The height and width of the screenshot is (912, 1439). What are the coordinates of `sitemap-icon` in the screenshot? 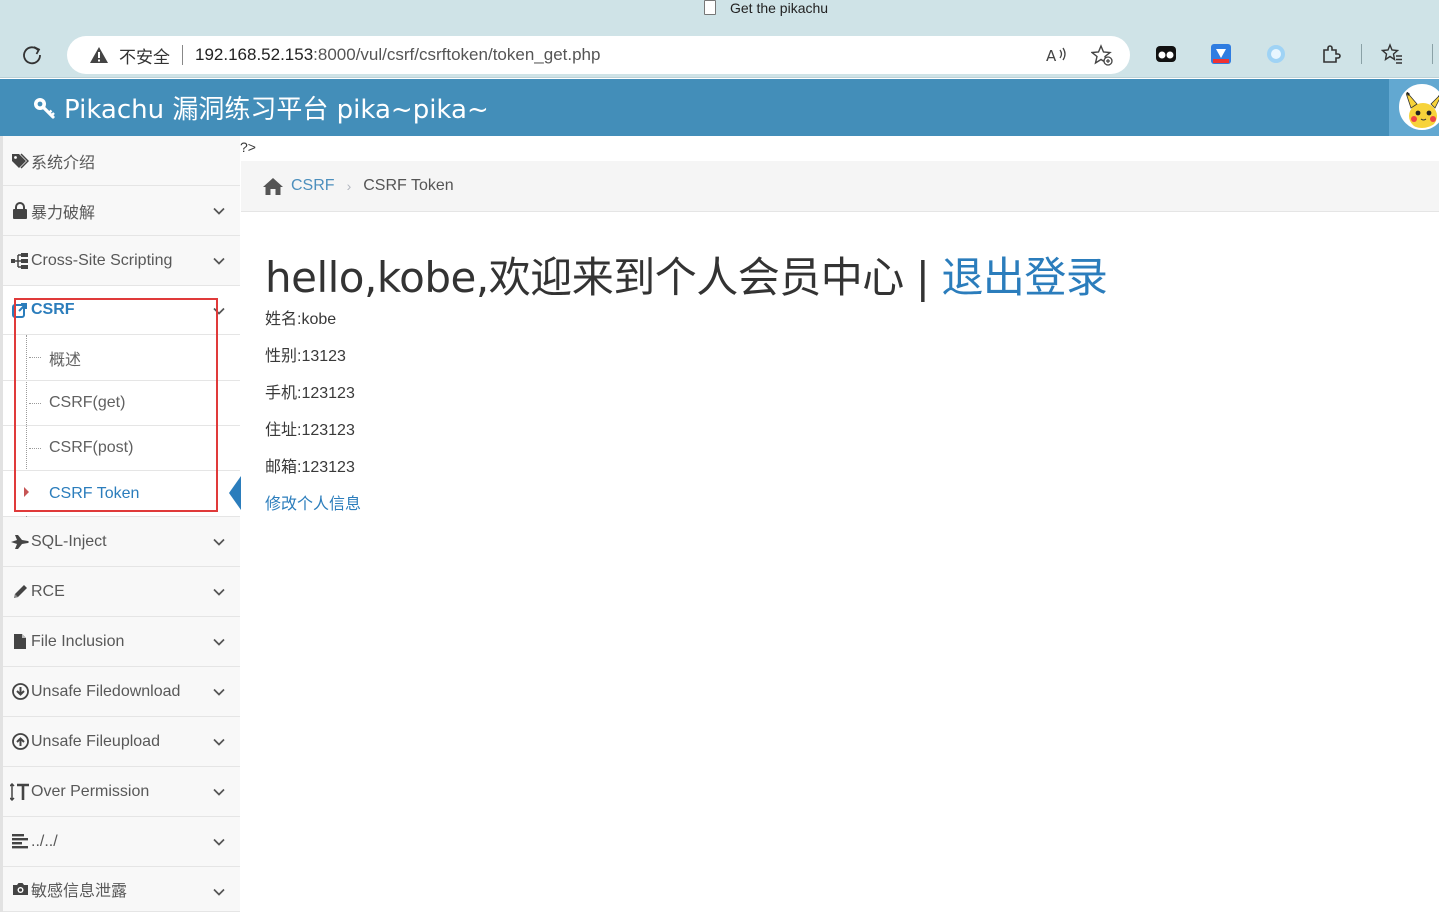 It's located at (20, 260).